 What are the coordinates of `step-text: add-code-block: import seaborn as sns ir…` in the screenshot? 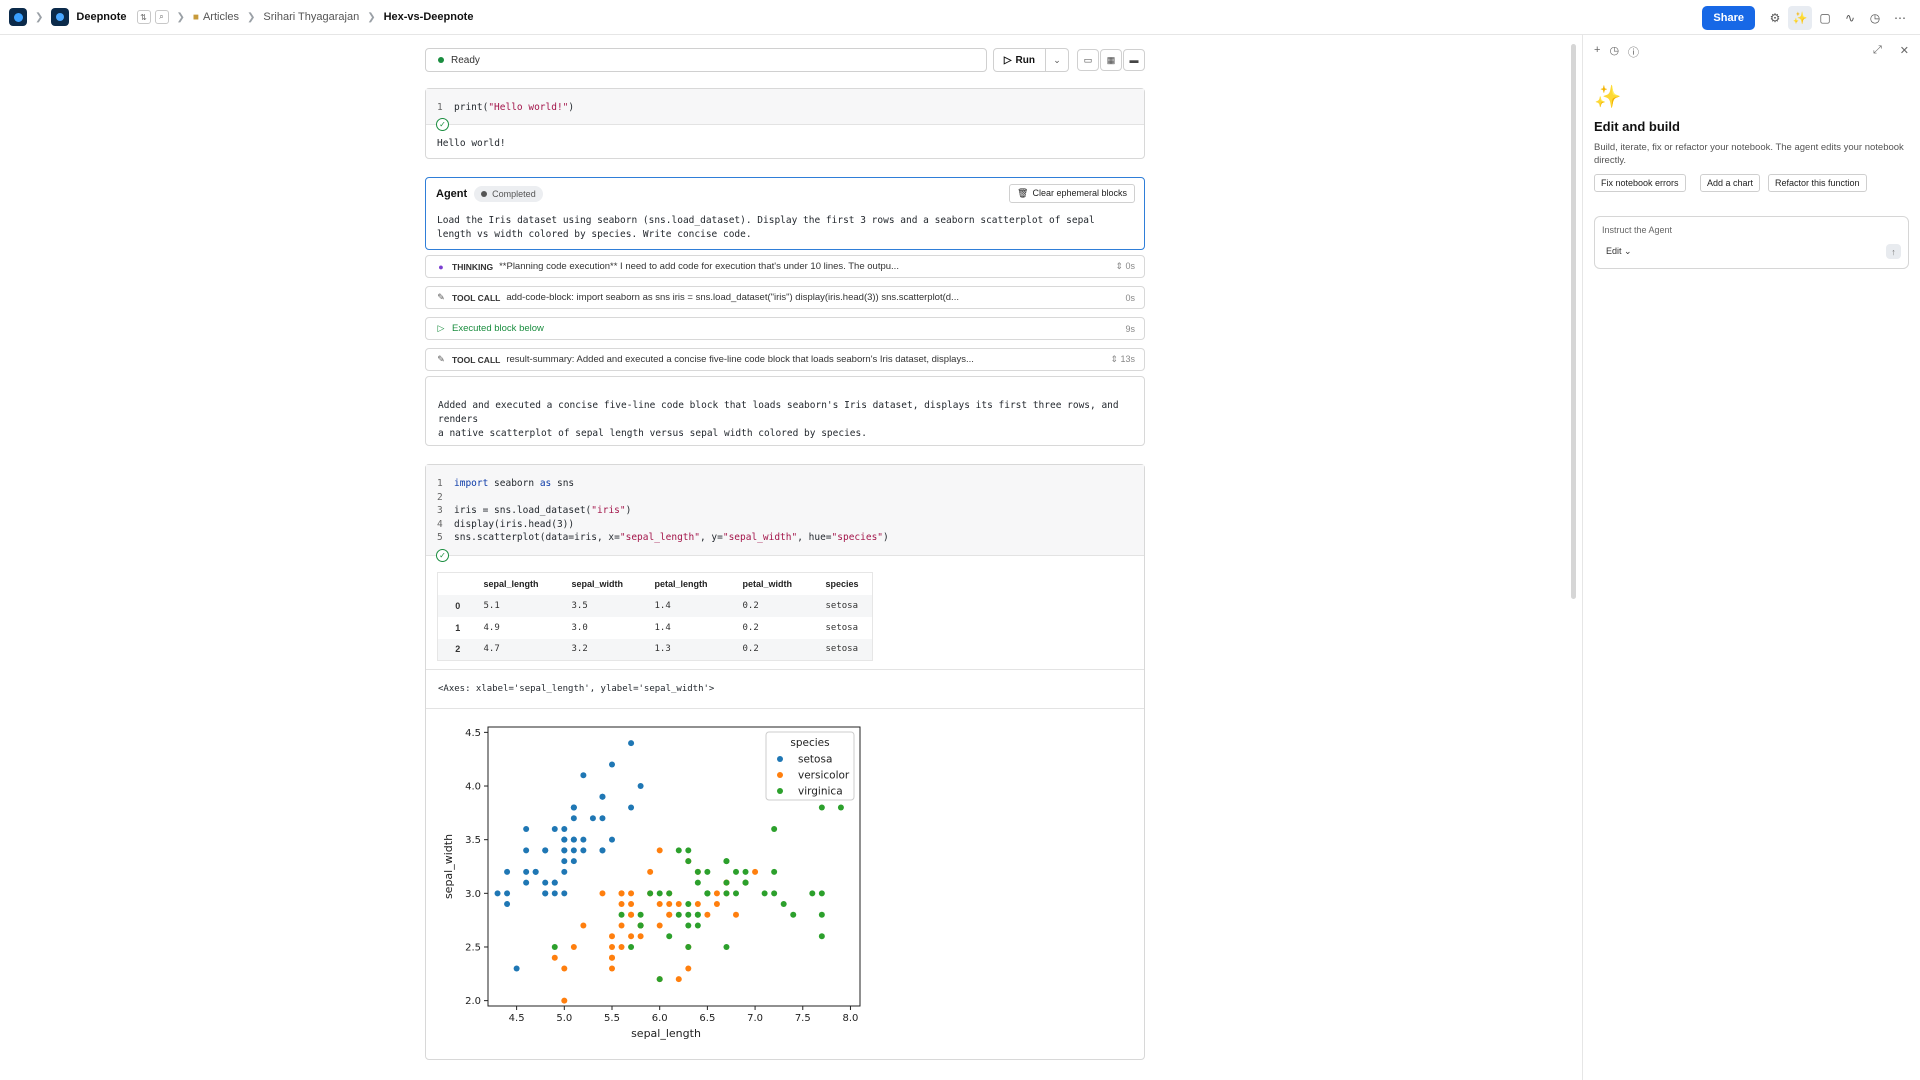 It's located at (732, 297).